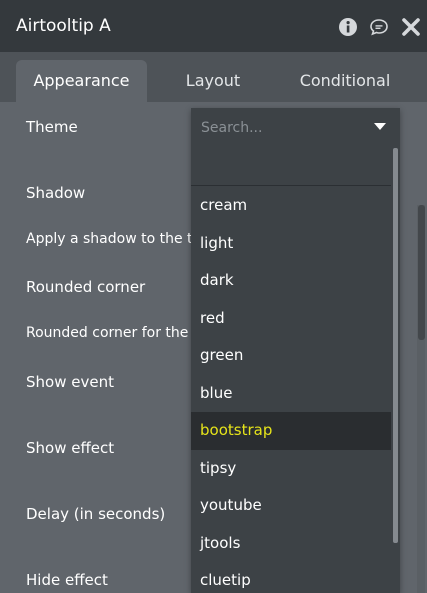 This screenshot has height=593, width=427. I want to click on dropdown-scrollbar-thumb, so click(395, 345).